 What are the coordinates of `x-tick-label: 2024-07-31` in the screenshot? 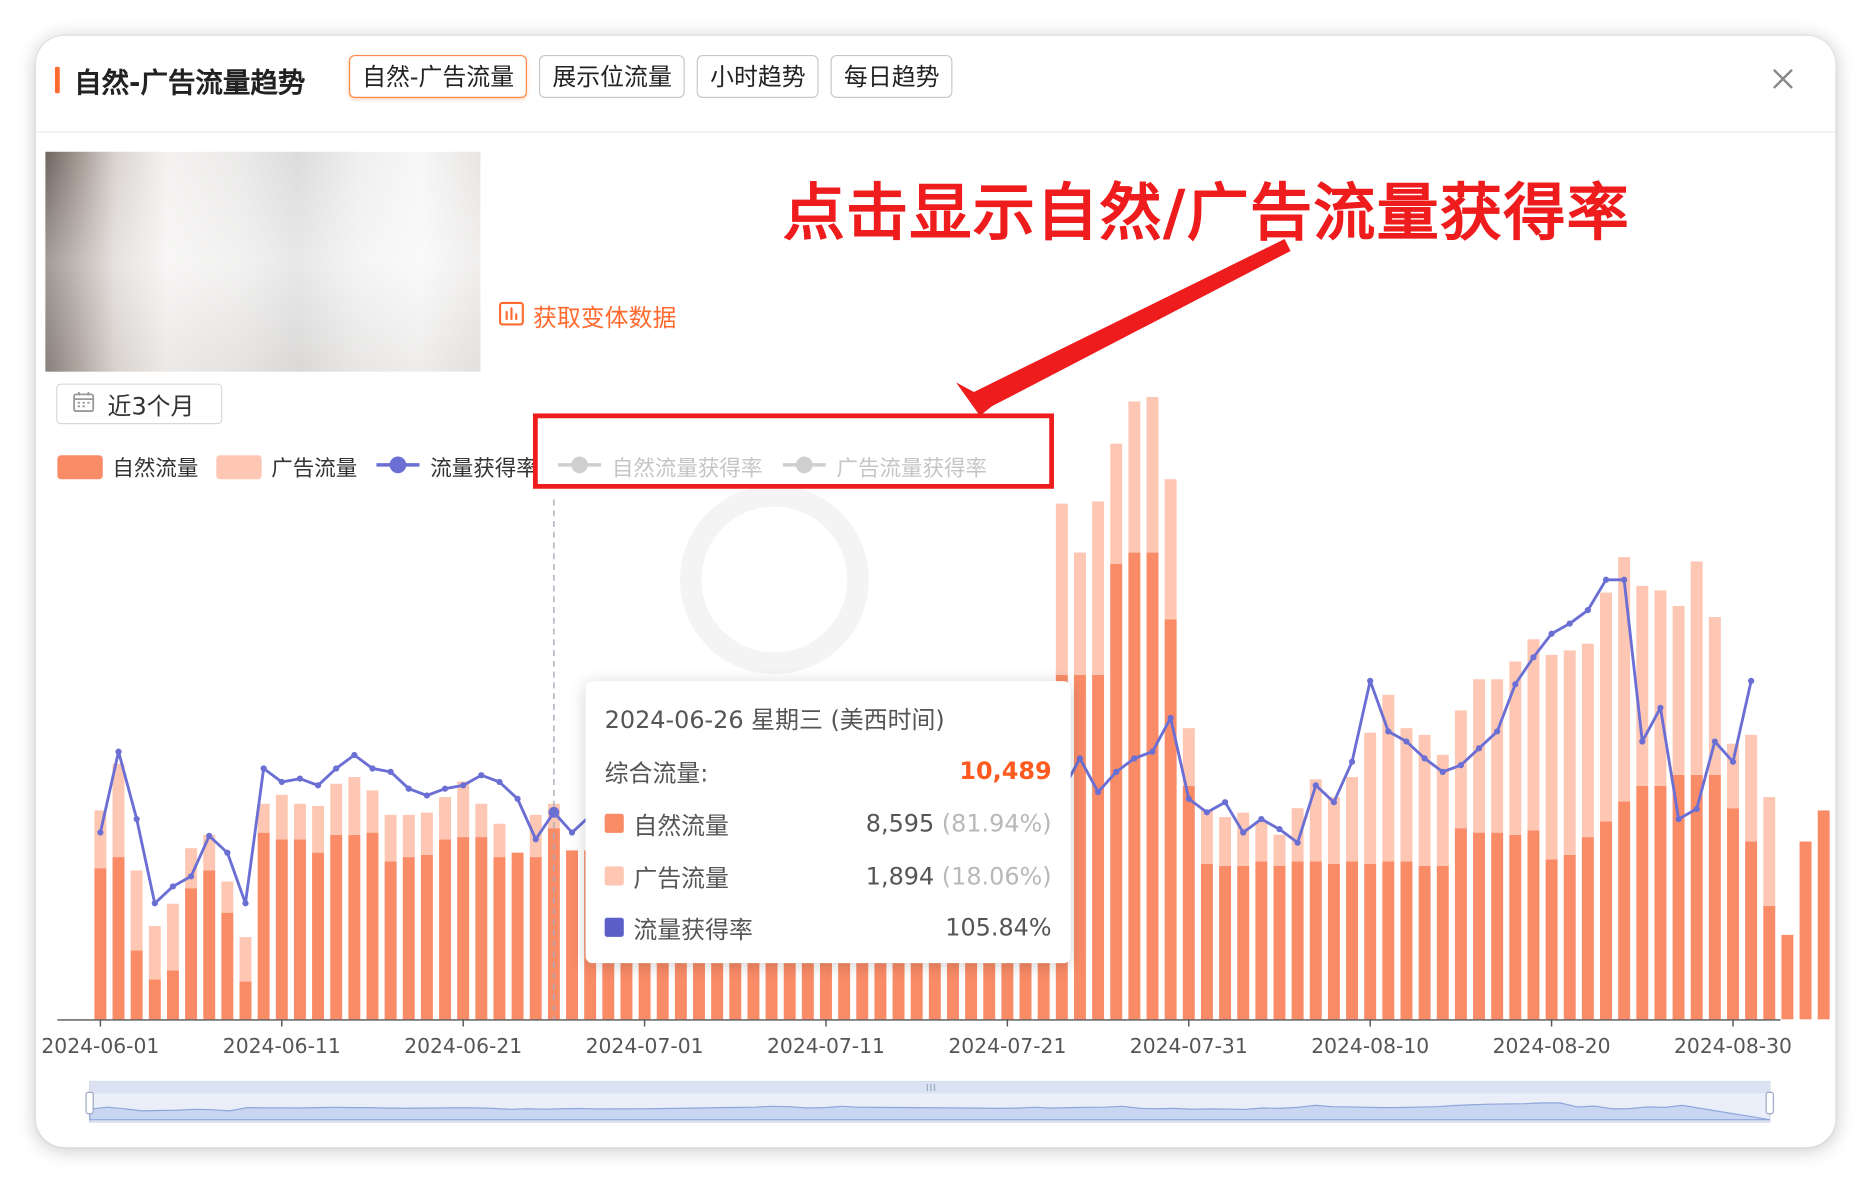 It's located at (1189, 1046).